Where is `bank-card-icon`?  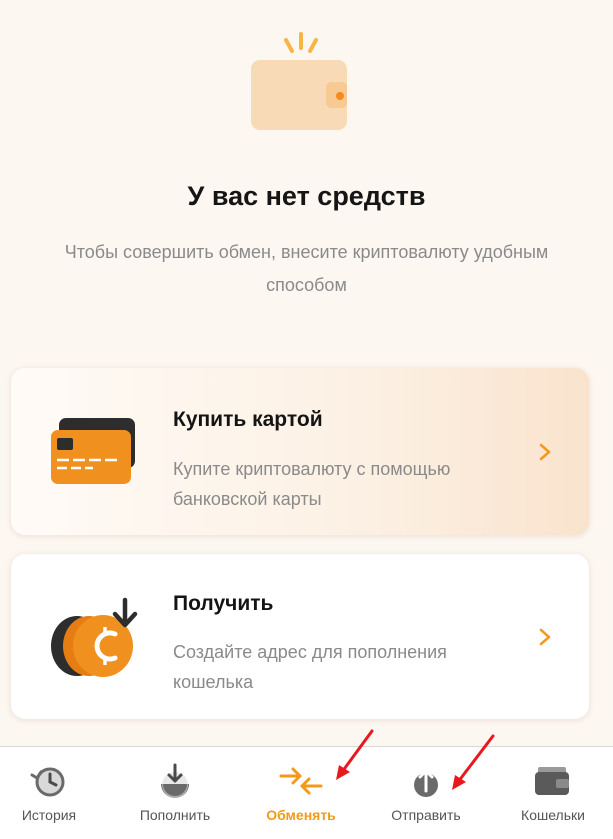
bank-card-icon is located at coordinates (93, 451).